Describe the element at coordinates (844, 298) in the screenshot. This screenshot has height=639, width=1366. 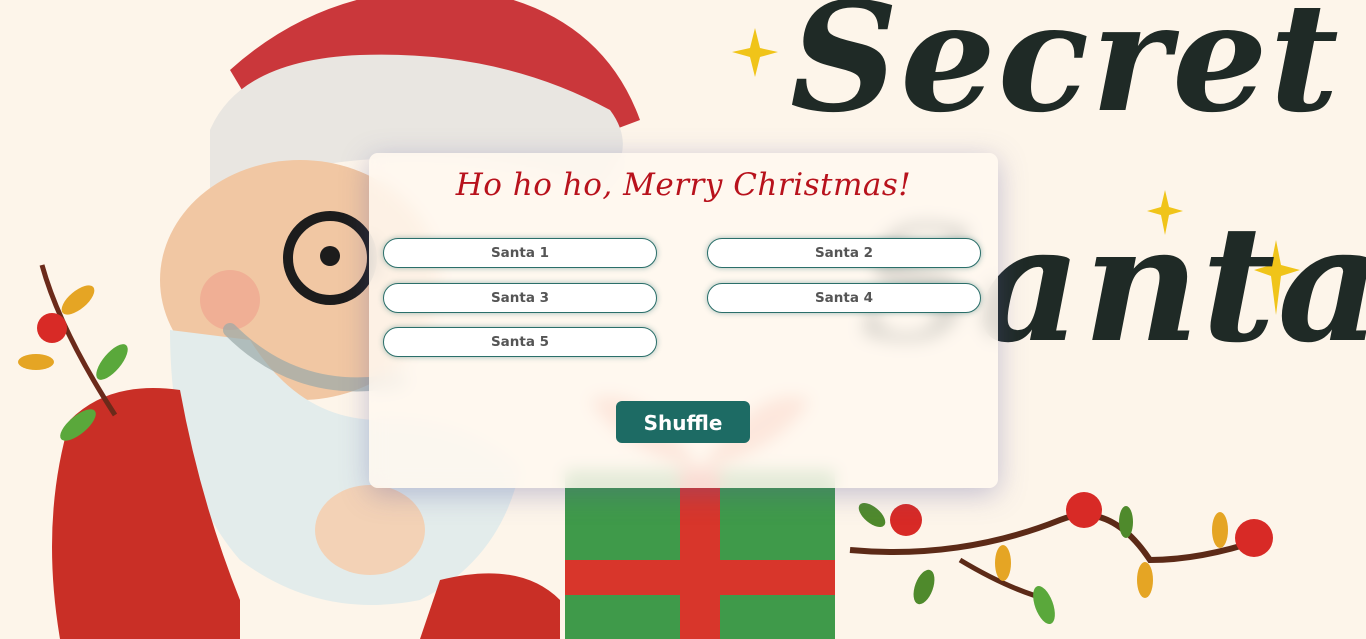
I see `santa-field-4: Santa 4` at that location.